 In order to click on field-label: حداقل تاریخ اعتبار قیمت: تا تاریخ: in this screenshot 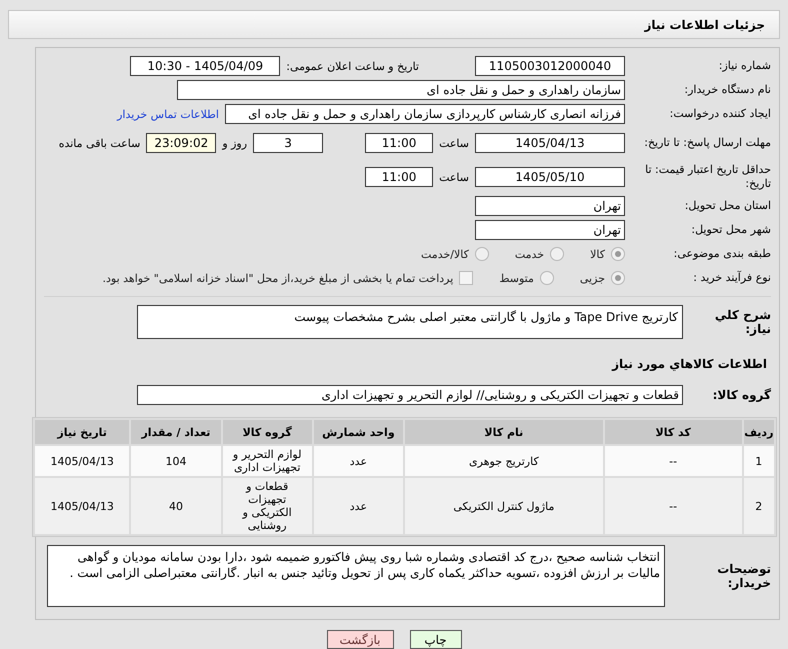, I will do `click(707, 177)`.